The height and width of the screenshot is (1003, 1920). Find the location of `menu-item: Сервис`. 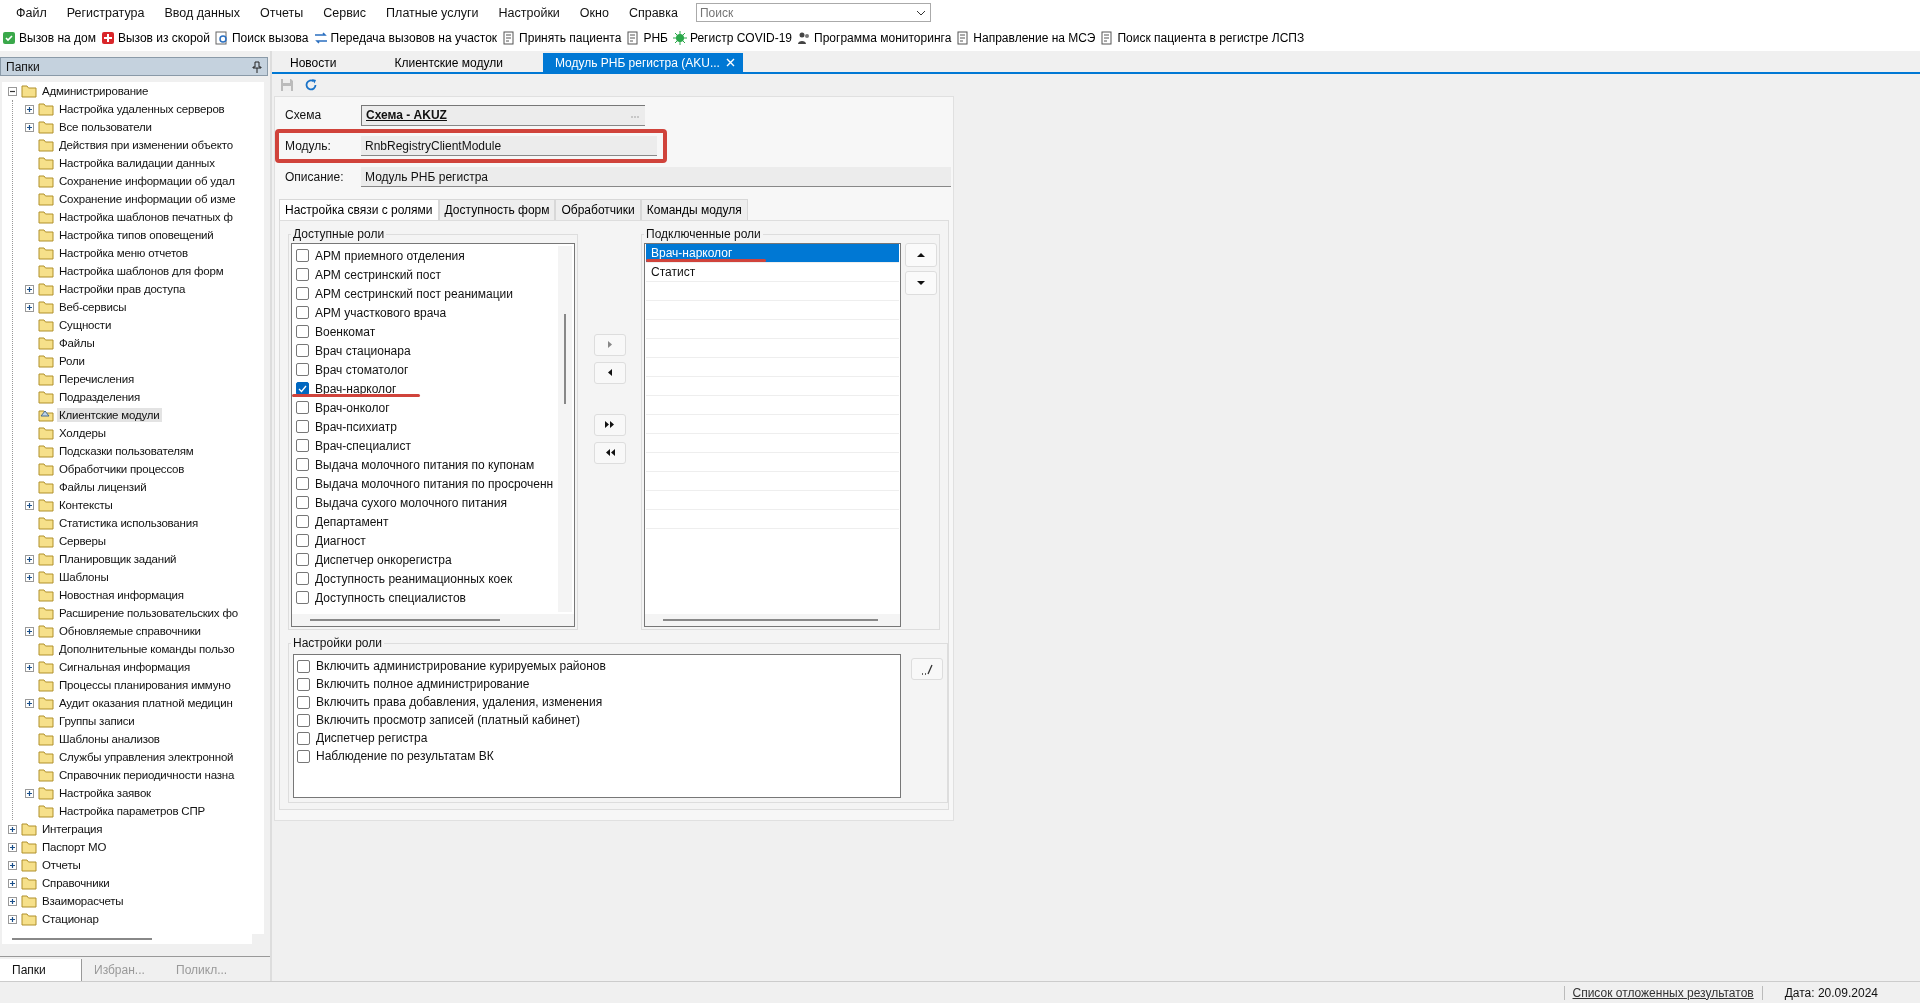

menu-item: Сервис is located at coordinates (345, 12).